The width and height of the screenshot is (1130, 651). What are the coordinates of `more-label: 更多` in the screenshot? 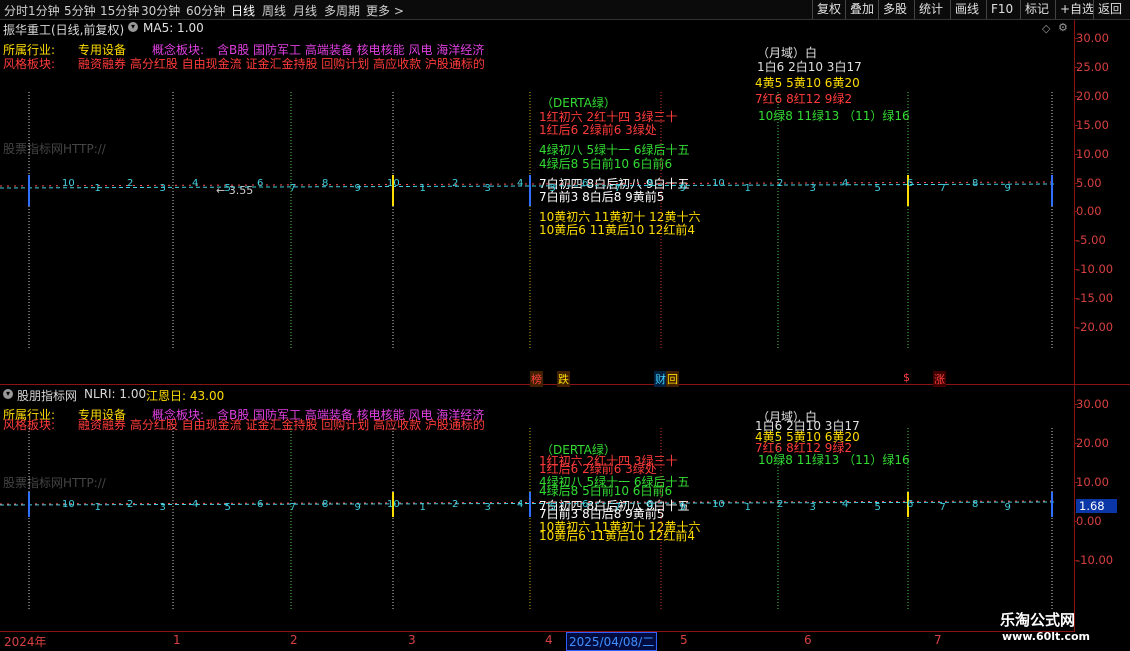 It's located at (378, 11).